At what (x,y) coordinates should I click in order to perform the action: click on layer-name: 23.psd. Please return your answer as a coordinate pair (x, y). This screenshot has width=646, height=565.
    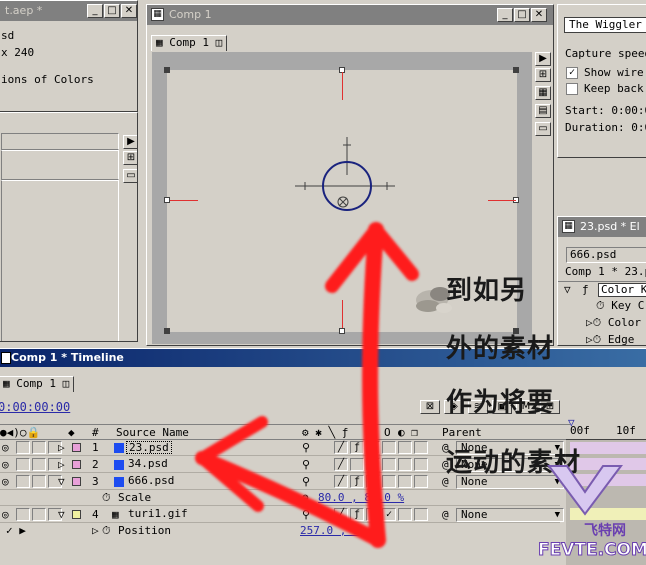
    Looking at the image, I should click on (149, 447).